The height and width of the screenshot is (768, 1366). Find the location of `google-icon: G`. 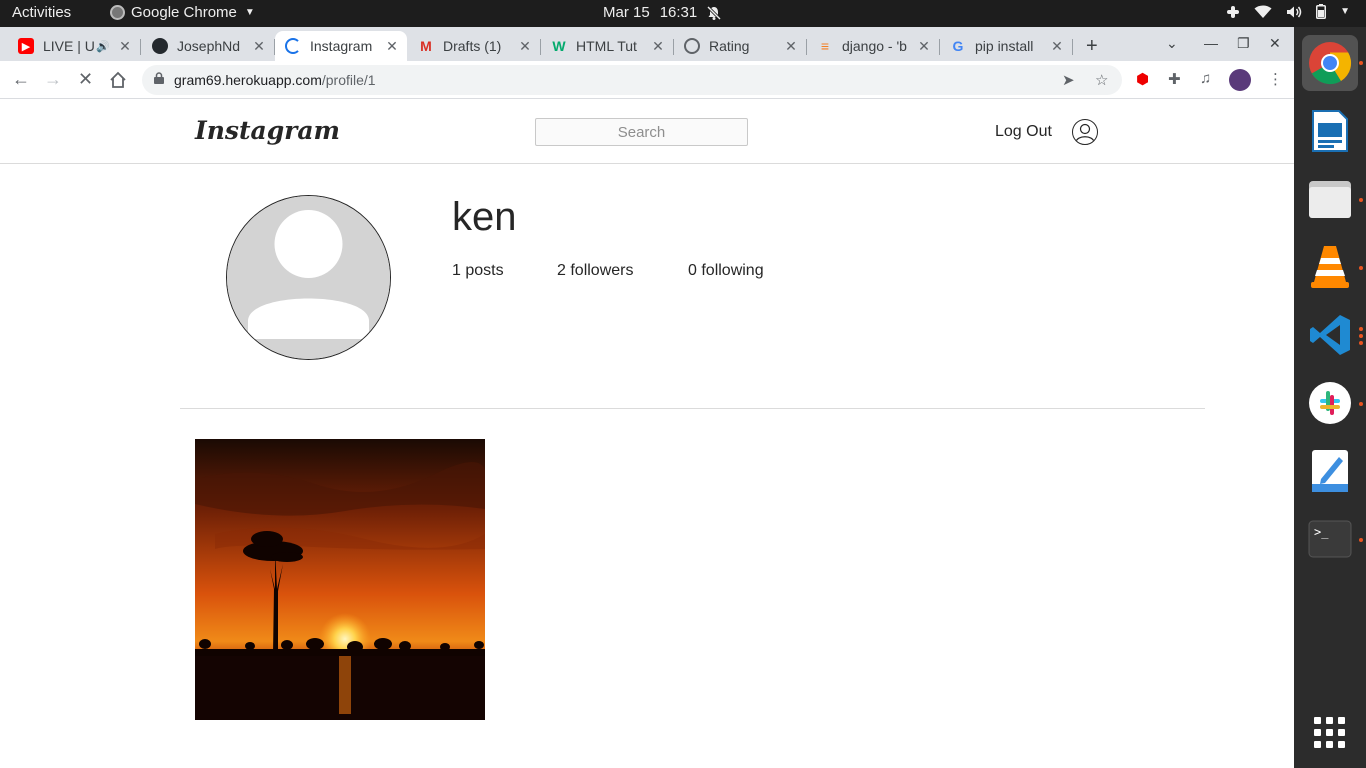

google-icon: G is located at coordinates (958, 46).